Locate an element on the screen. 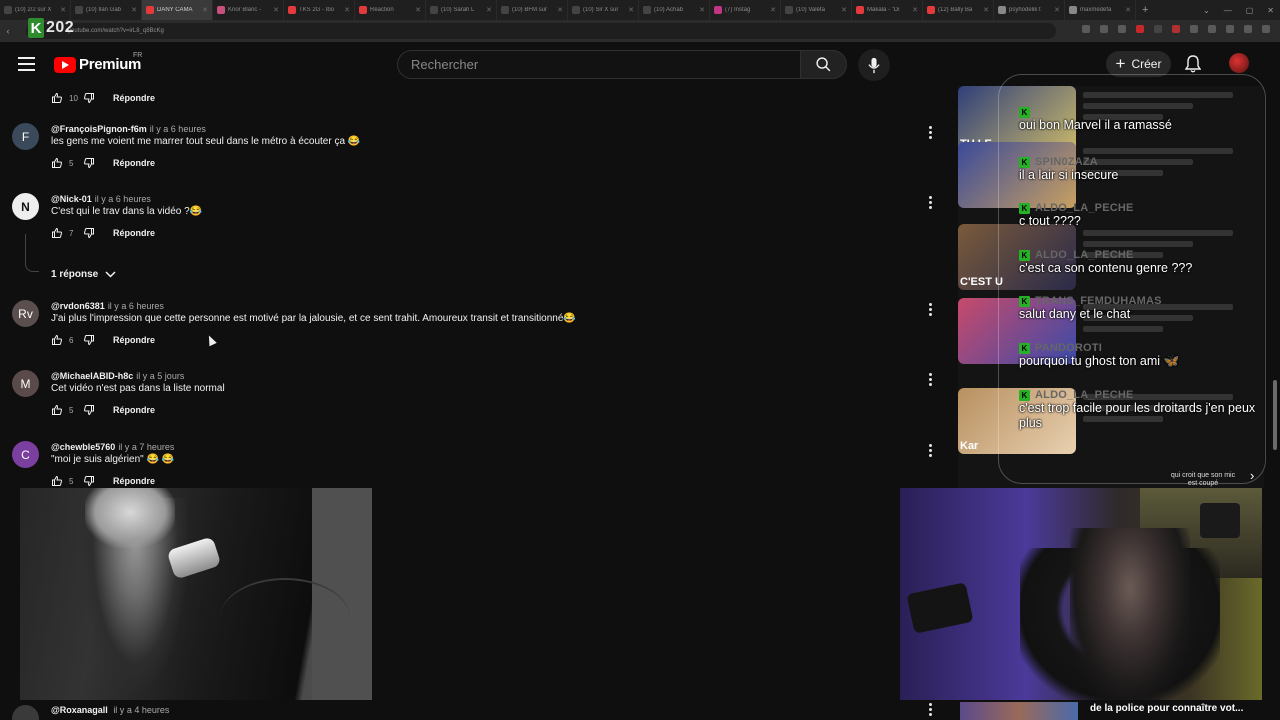 The width and height of the screenshot is (1280, 720). browser-tab: (10) Ilan Gab ✕ is located at coordinates (106, 10).